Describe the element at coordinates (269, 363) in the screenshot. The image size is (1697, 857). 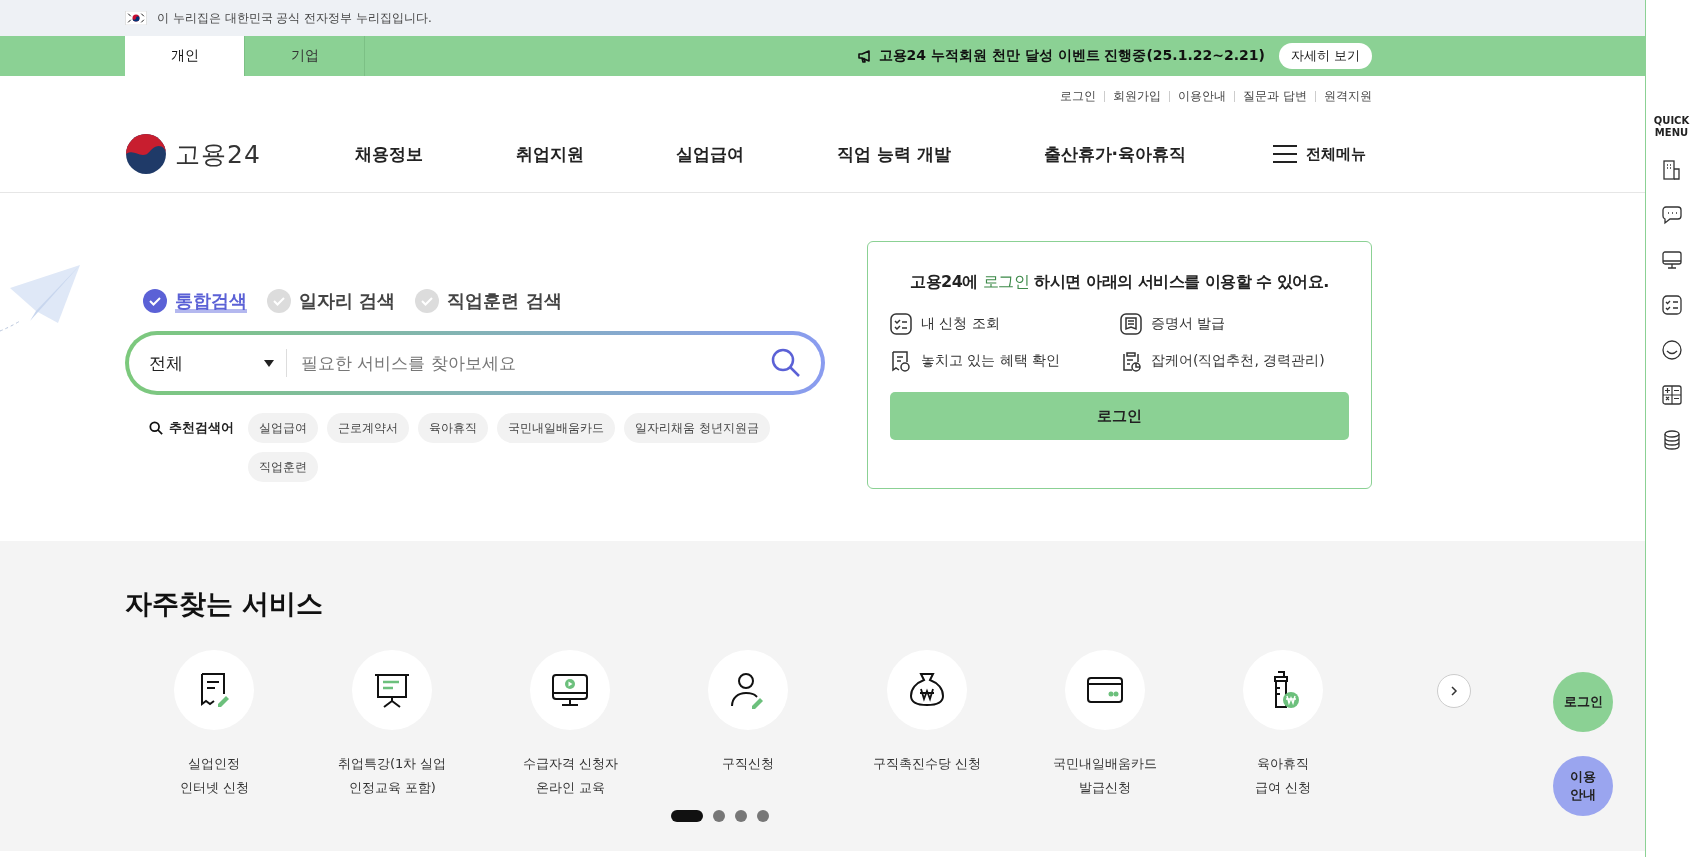
I see `dropdown-caret-icon` at that location.